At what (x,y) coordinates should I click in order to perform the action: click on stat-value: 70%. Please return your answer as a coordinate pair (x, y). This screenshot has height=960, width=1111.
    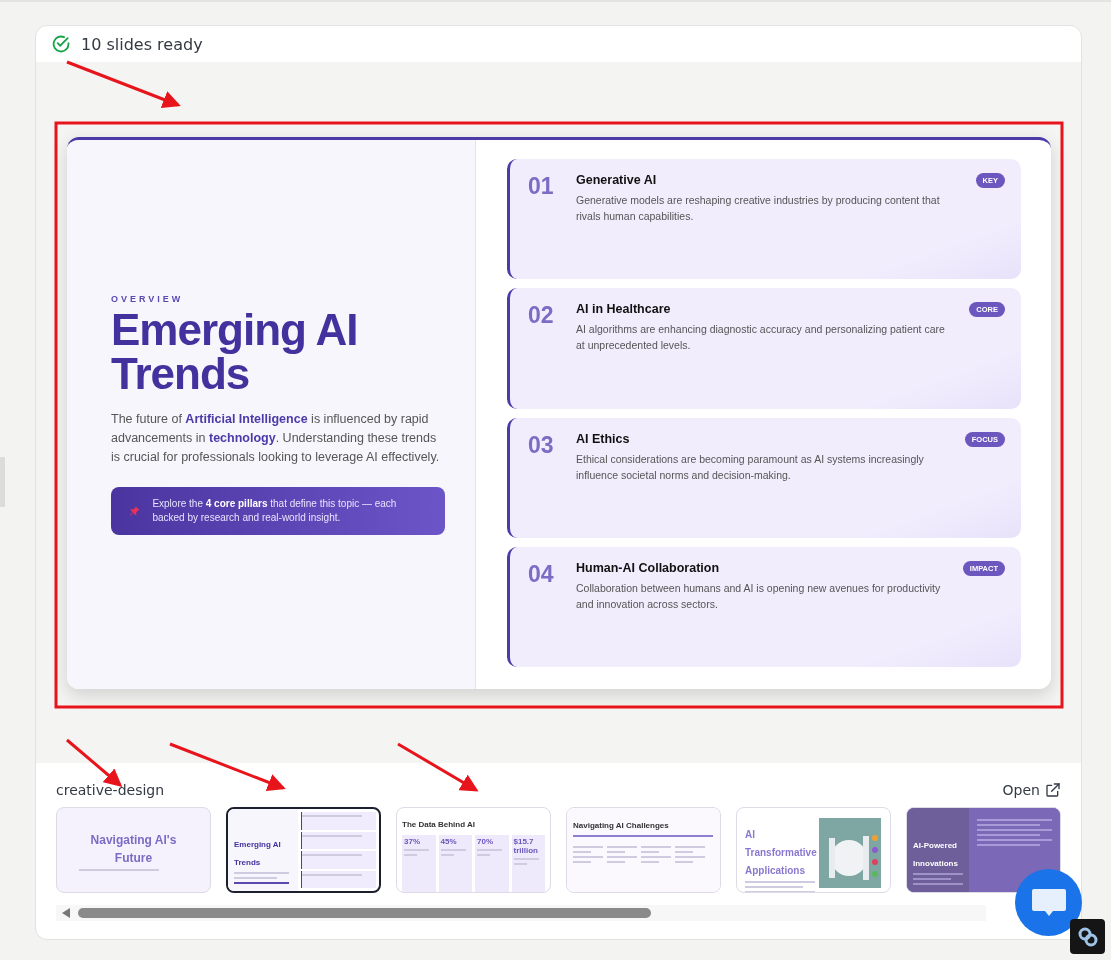
    Looking at the image, I should click on (485, 841).